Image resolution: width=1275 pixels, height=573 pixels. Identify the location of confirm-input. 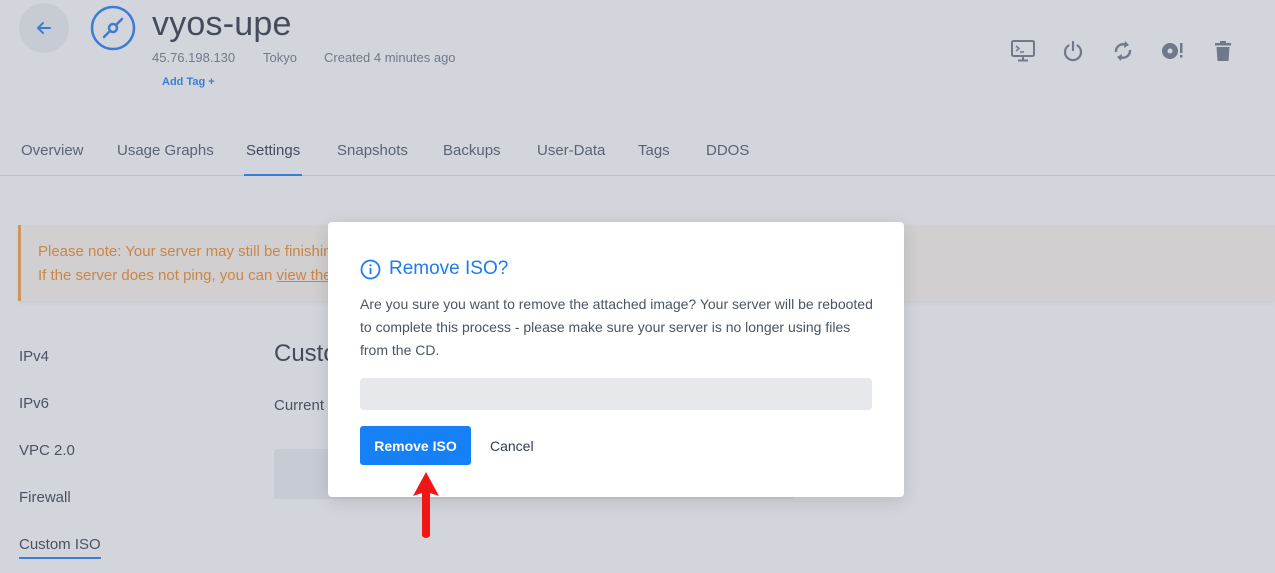
(616, 394).